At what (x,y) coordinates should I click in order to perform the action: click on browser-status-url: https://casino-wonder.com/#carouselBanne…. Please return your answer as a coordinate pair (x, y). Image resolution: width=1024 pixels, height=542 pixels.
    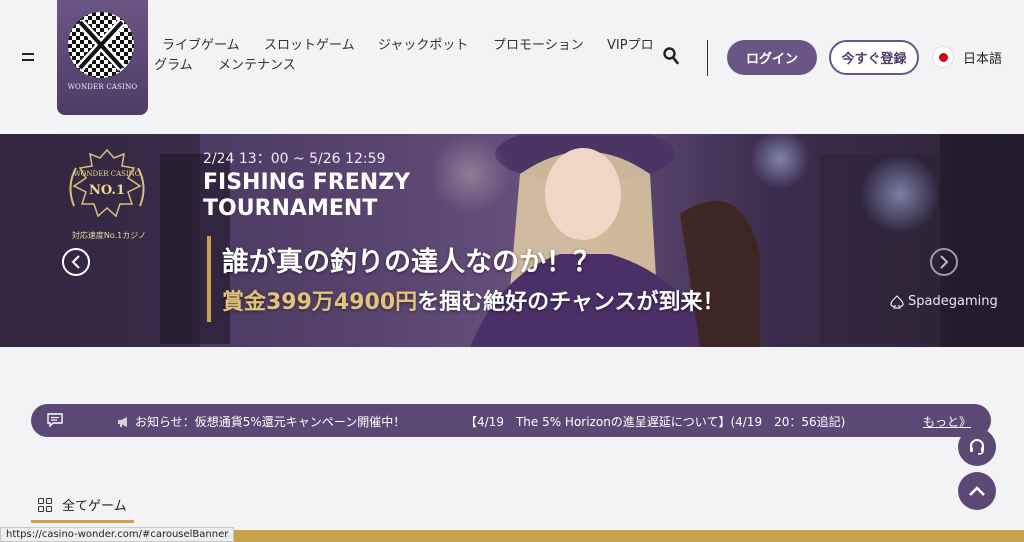
    Looking at the image, I should click on (117, 534).